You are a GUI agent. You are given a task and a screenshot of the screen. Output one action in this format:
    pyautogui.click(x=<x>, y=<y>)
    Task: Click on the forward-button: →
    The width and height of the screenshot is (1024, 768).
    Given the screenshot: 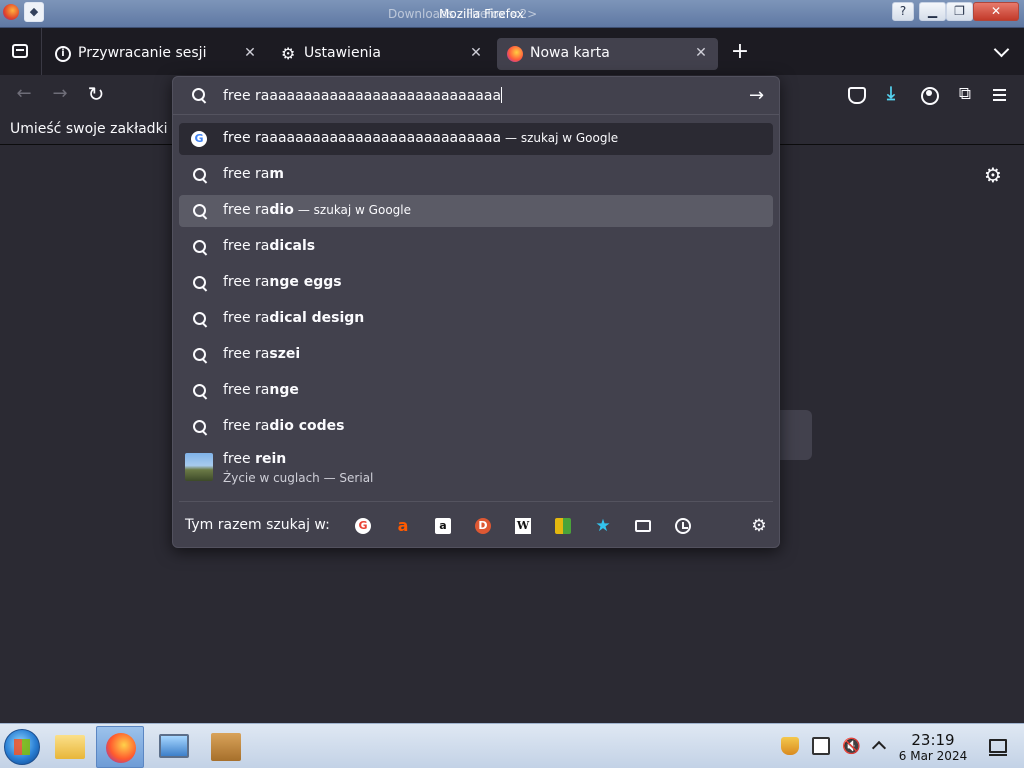 What is the action you would take?
    pyautogui.click(x=60, y=95)
    